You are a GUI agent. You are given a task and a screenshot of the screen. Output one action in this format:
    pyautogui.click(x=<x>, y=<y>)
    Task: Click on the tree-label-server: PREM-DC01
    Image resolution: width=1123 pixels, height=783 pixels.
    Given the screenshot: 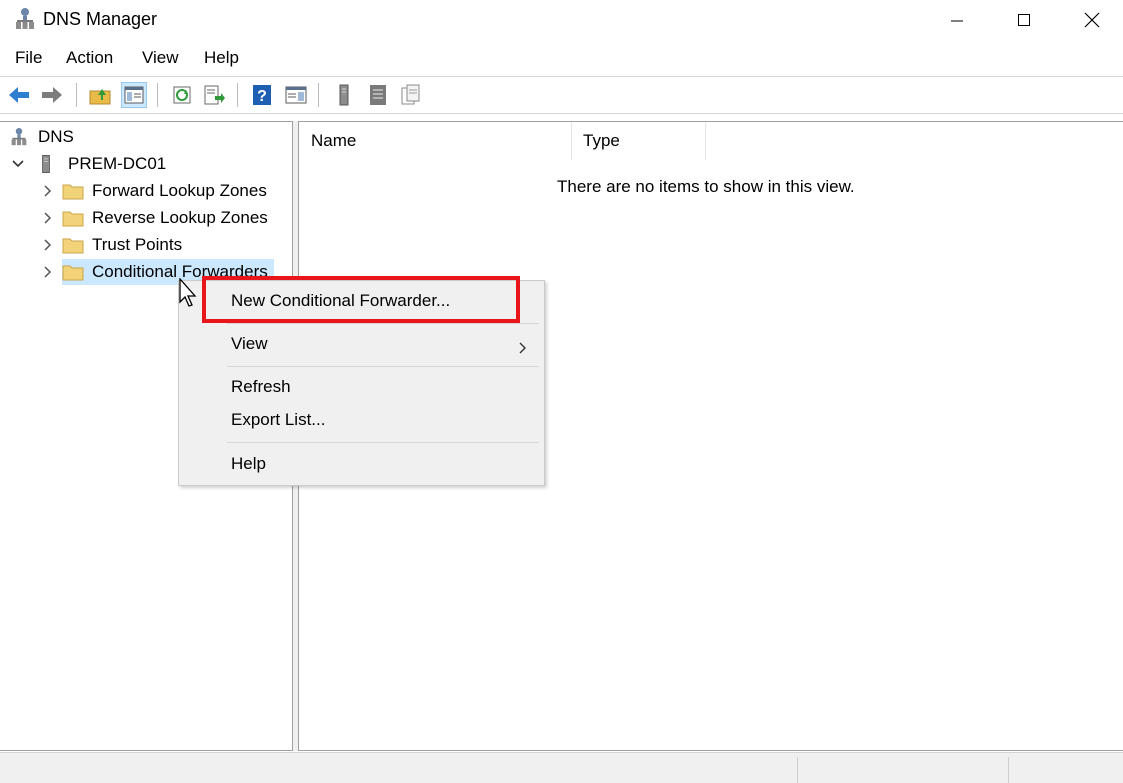 What is the action you would take?
    pyautogui.click(x=117, y=163)
    